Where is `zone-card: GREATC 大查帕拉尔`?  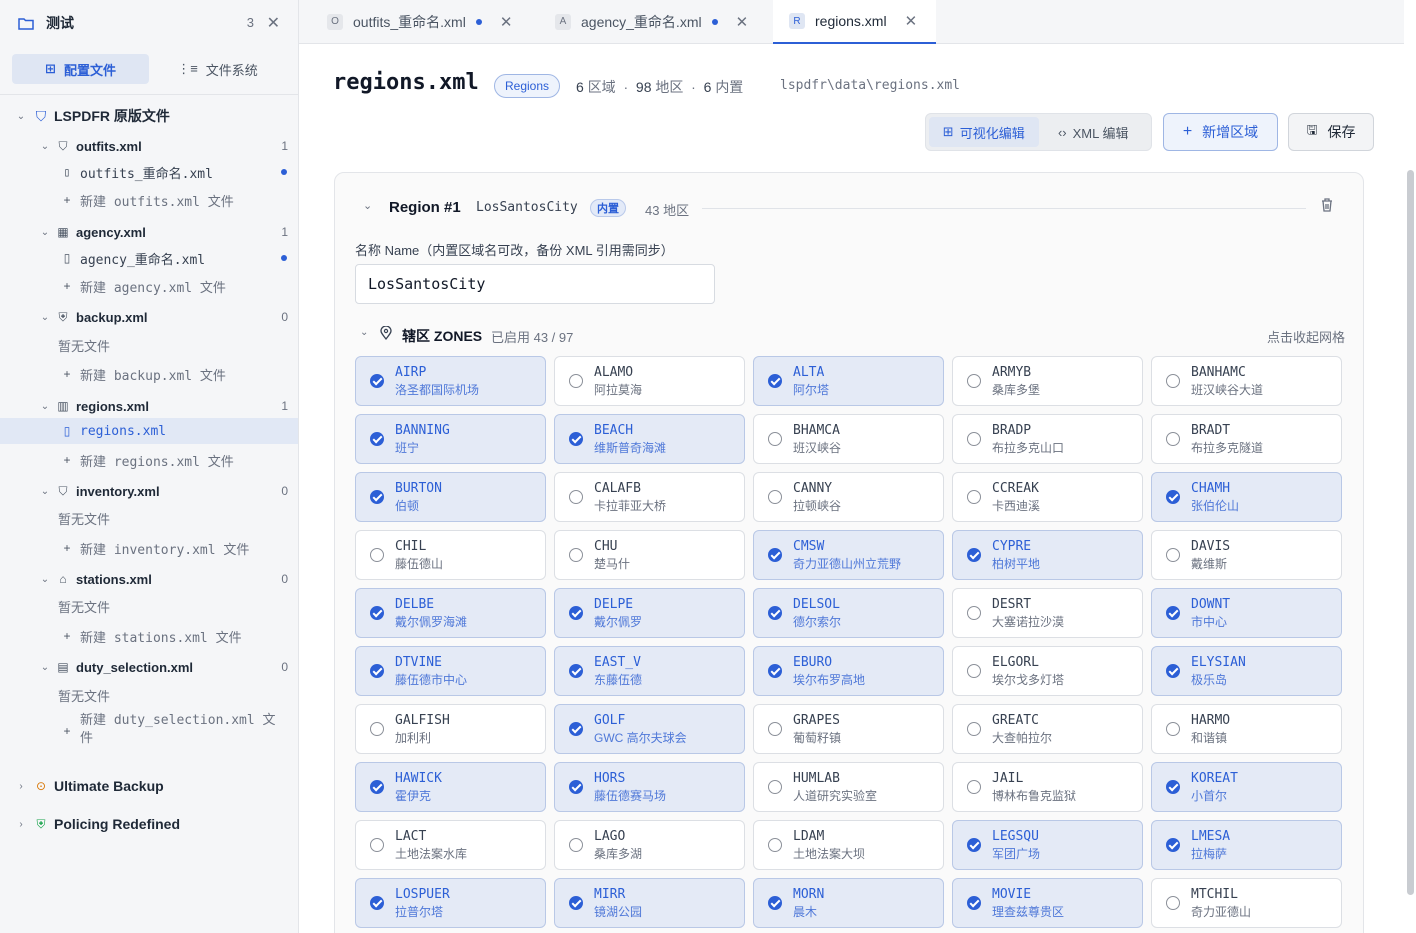 zone-card: GREATC 大查帕拉尔 is located at coordinates (1047, 729).